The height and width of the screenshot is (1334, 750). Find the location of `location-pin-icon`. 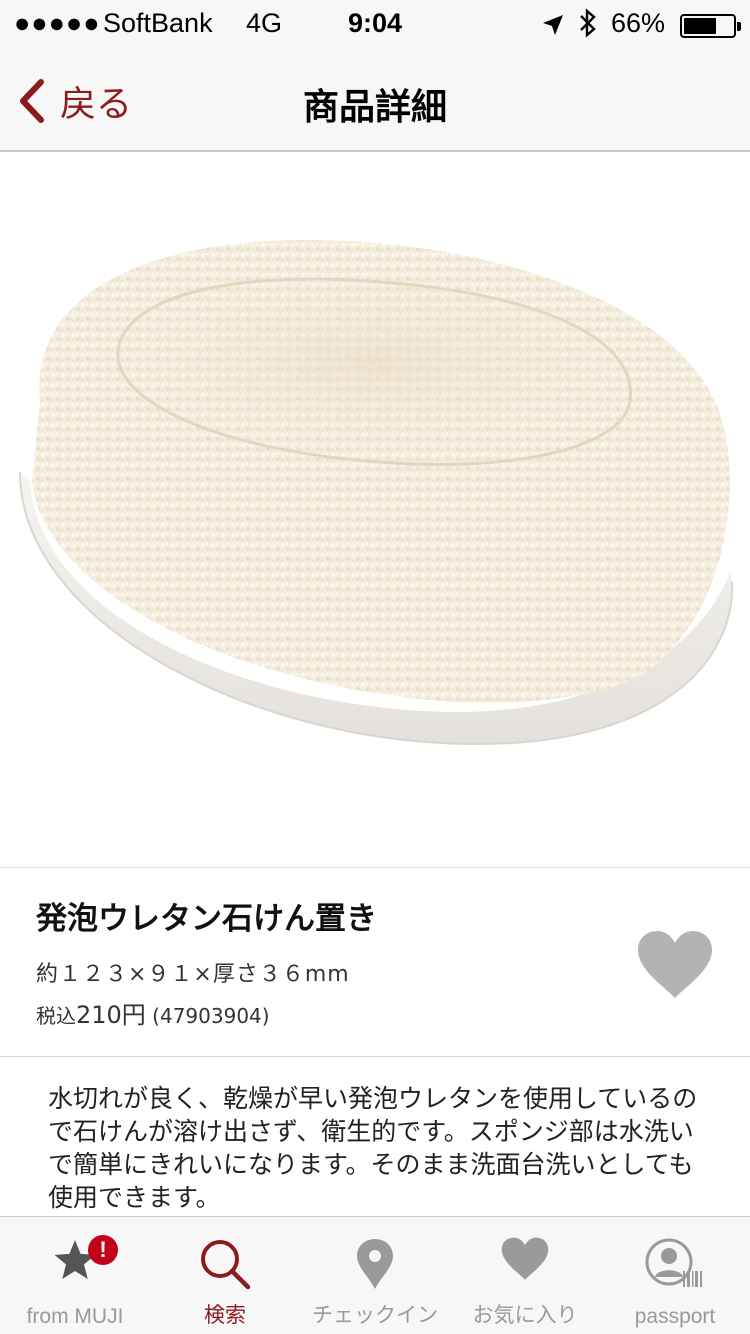

location-pin-icon is located at coordinates (375, 1264).